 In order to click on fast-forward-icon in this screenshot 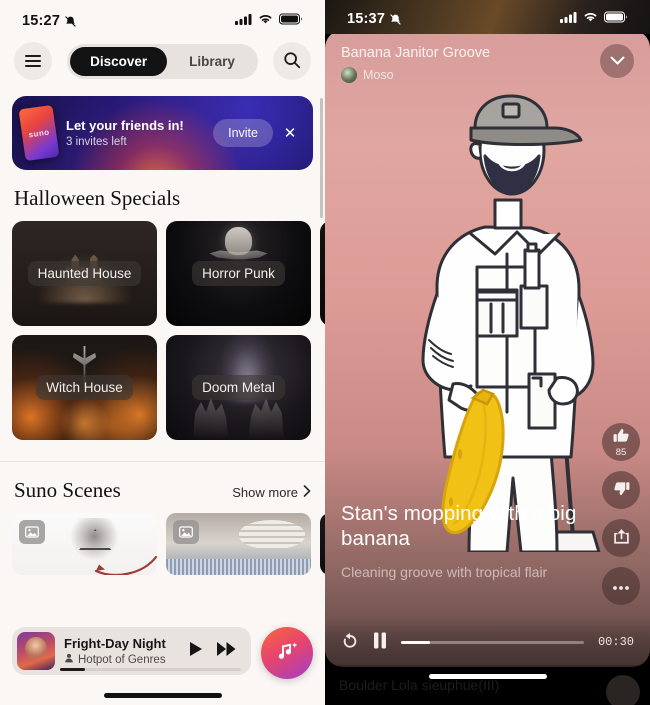, I will do `click(226, 651)`.